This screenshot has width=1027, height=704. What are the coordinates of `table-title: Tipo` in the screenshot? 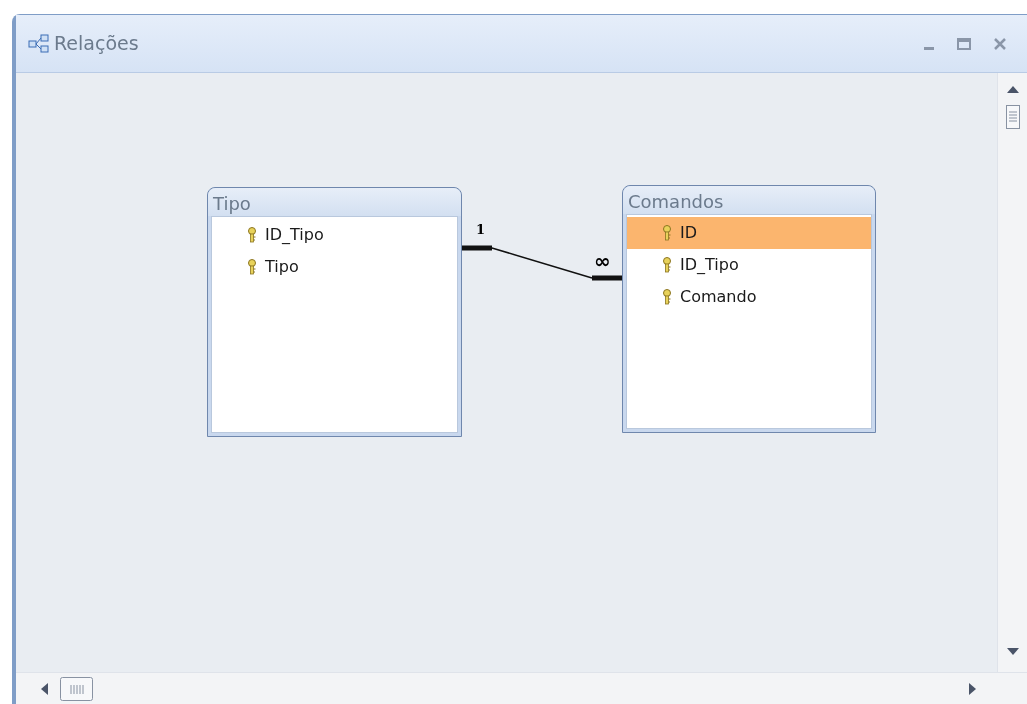 It's located at (334, 202).